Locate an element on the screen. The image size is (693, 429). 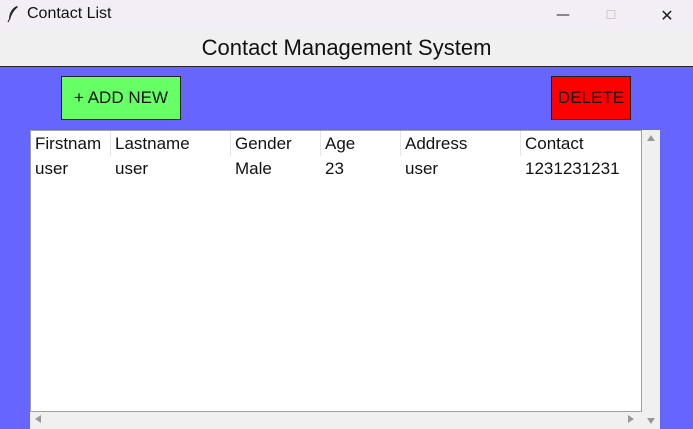
header-bar: Contact Management System is located at coordinates (346, 48).